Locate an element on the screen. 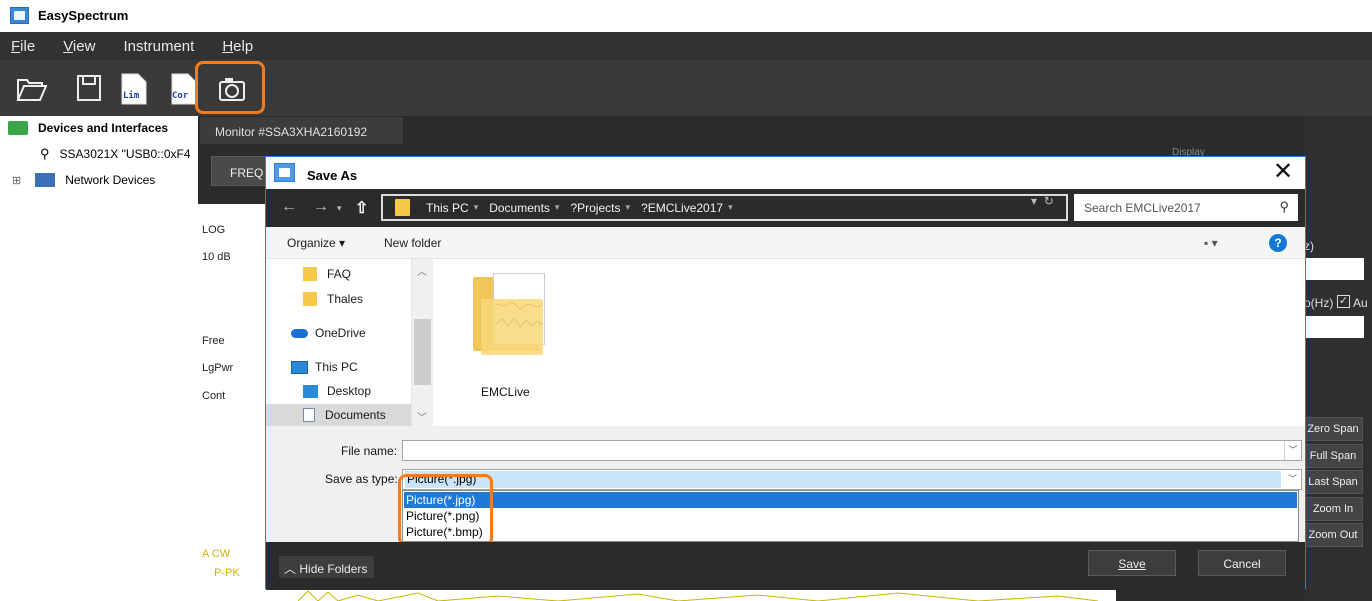  last-span-button: Last Span is located at coordinates (1333, 482).